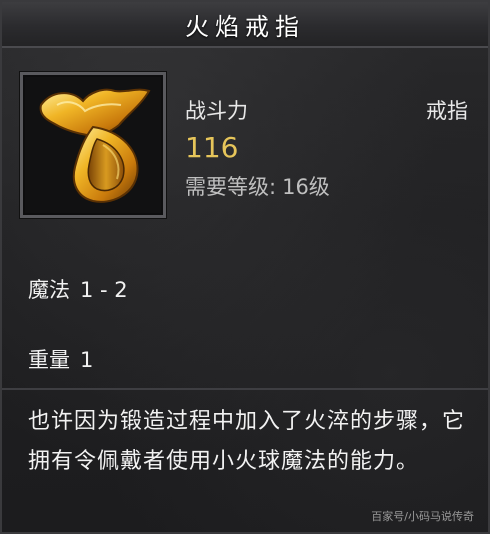 The width and height of the screenshot is (490, 534). I want to click on item-title: 火焰戒指, so click(245, 26).